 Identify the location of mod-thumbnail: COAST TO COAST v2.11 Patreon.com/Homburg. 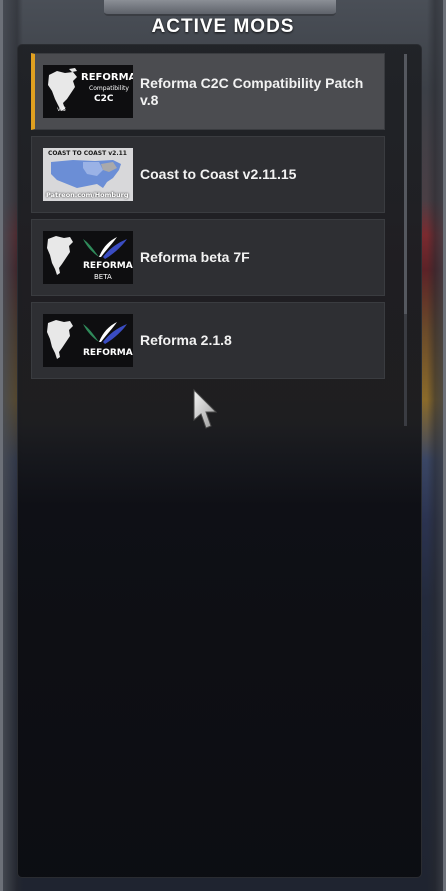
(88, 174).